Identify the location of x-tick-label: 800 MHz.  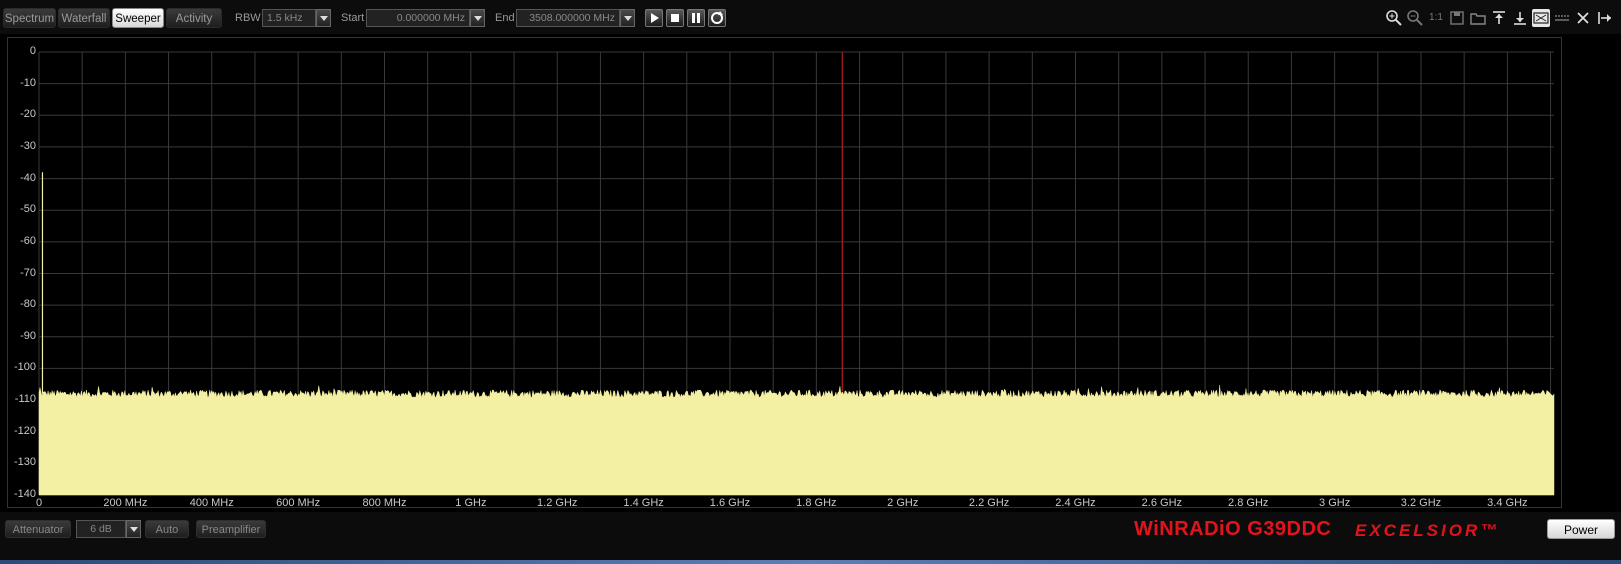
(384, 503).